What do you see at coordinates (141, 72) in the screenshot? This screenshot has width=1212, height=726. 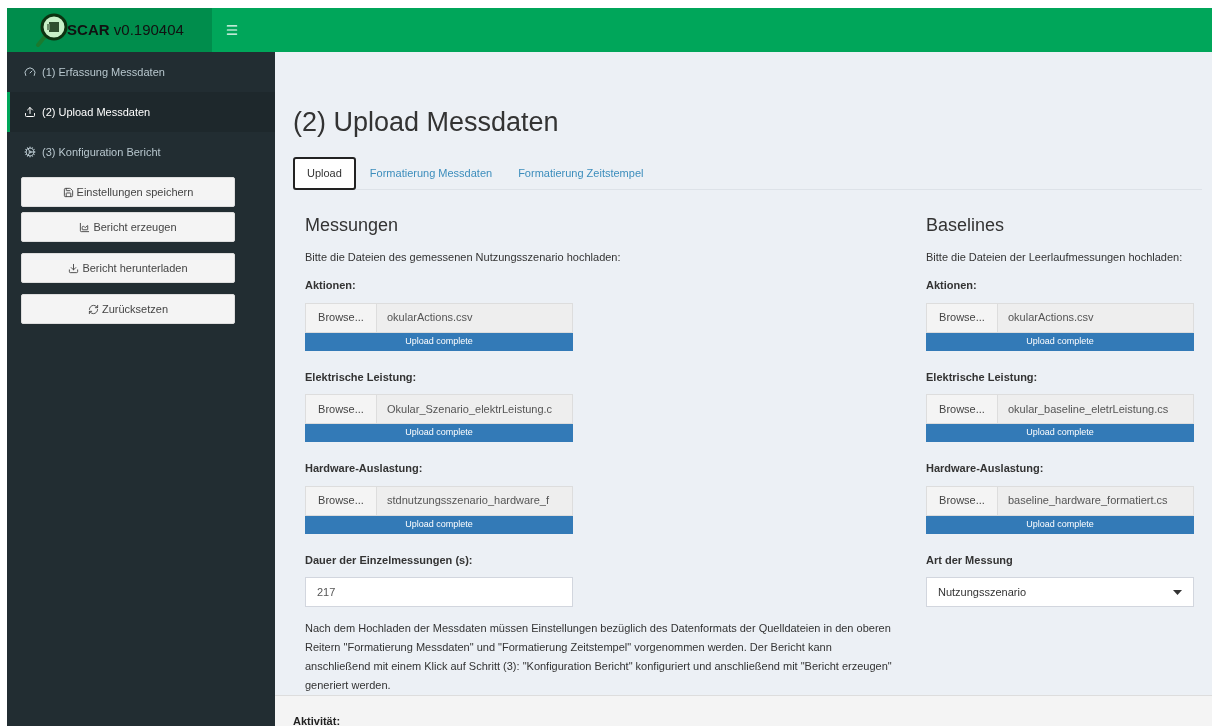 I see `sidebar-item: (1) Erfassung Messdaten` at bounding box center [141, 72].